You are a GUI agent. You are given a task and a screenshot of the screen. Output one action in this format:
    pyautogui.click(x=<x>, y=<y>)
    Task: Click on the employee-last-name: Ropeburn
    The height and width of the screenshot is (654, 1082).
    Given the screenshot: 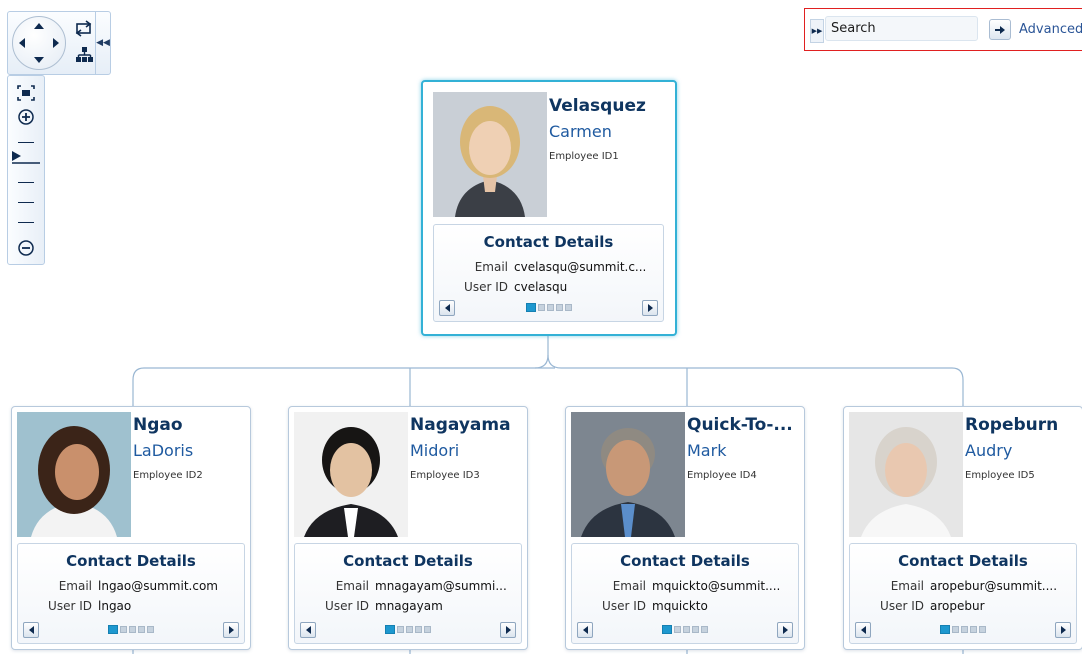 What is the action you would take?
    pyautogui.click(x=1012, y=425)
    